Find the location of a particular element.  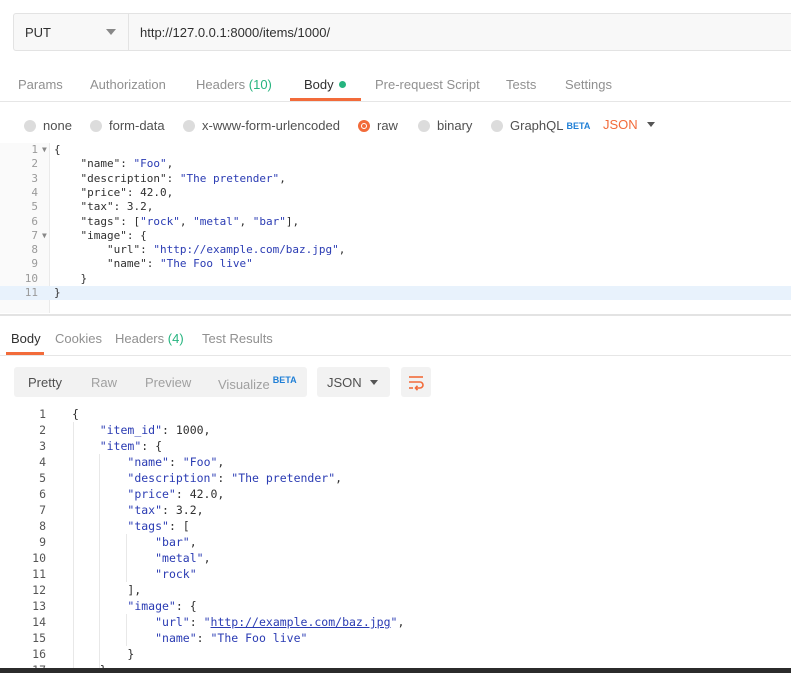

raw-format-label: JSON is located at coordinates (620, 124).